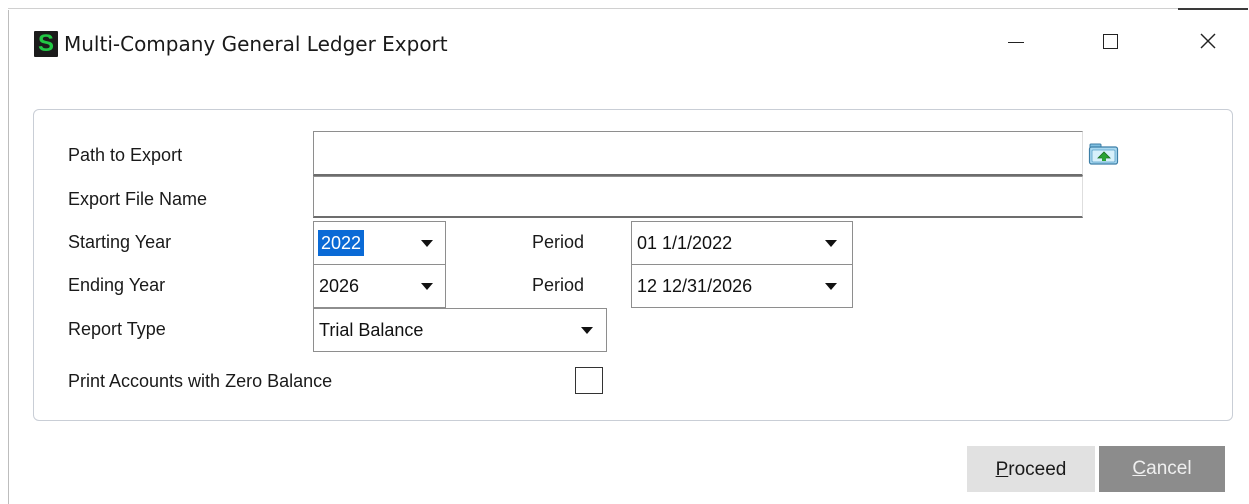  Describe the element at coordinates (742, 243) in the screenshot. I see `starting-period-select: 01 1/1/2022` at that location.